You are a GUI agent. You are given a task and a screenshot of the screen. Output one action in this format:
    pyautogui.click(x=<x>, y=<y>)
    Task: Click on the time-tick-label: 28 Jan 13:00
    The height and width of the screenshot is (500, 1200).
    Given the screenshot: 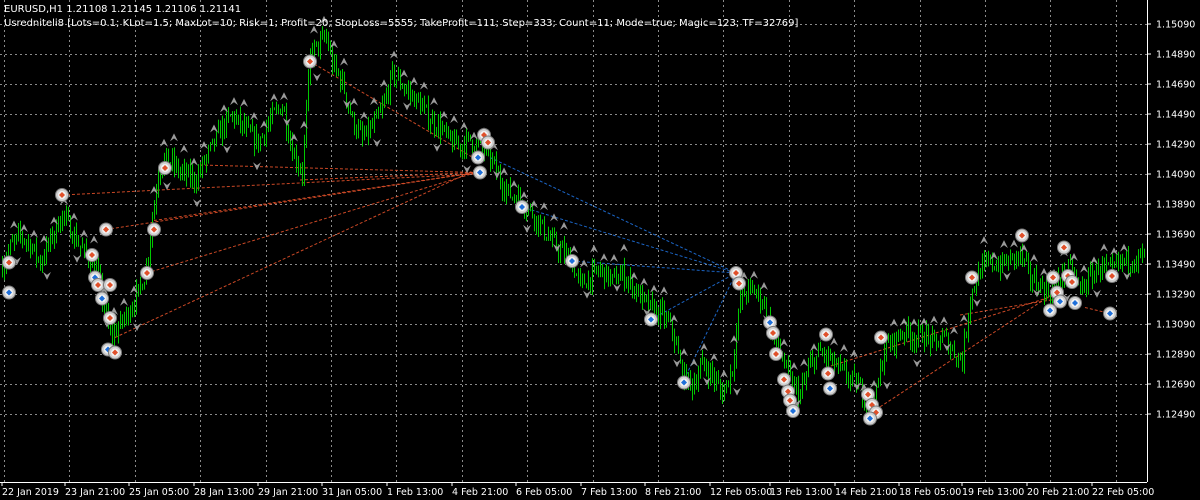 What is the action you would take?
    pyautogui.click(x=224, y=492)
    